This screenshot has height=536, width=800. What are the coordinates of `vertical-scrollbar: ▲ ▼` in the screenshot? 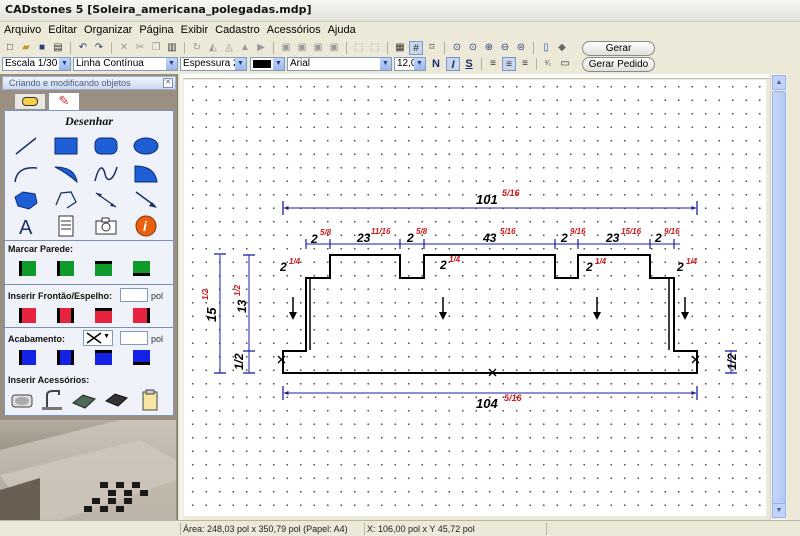 It's located at (778, 297).